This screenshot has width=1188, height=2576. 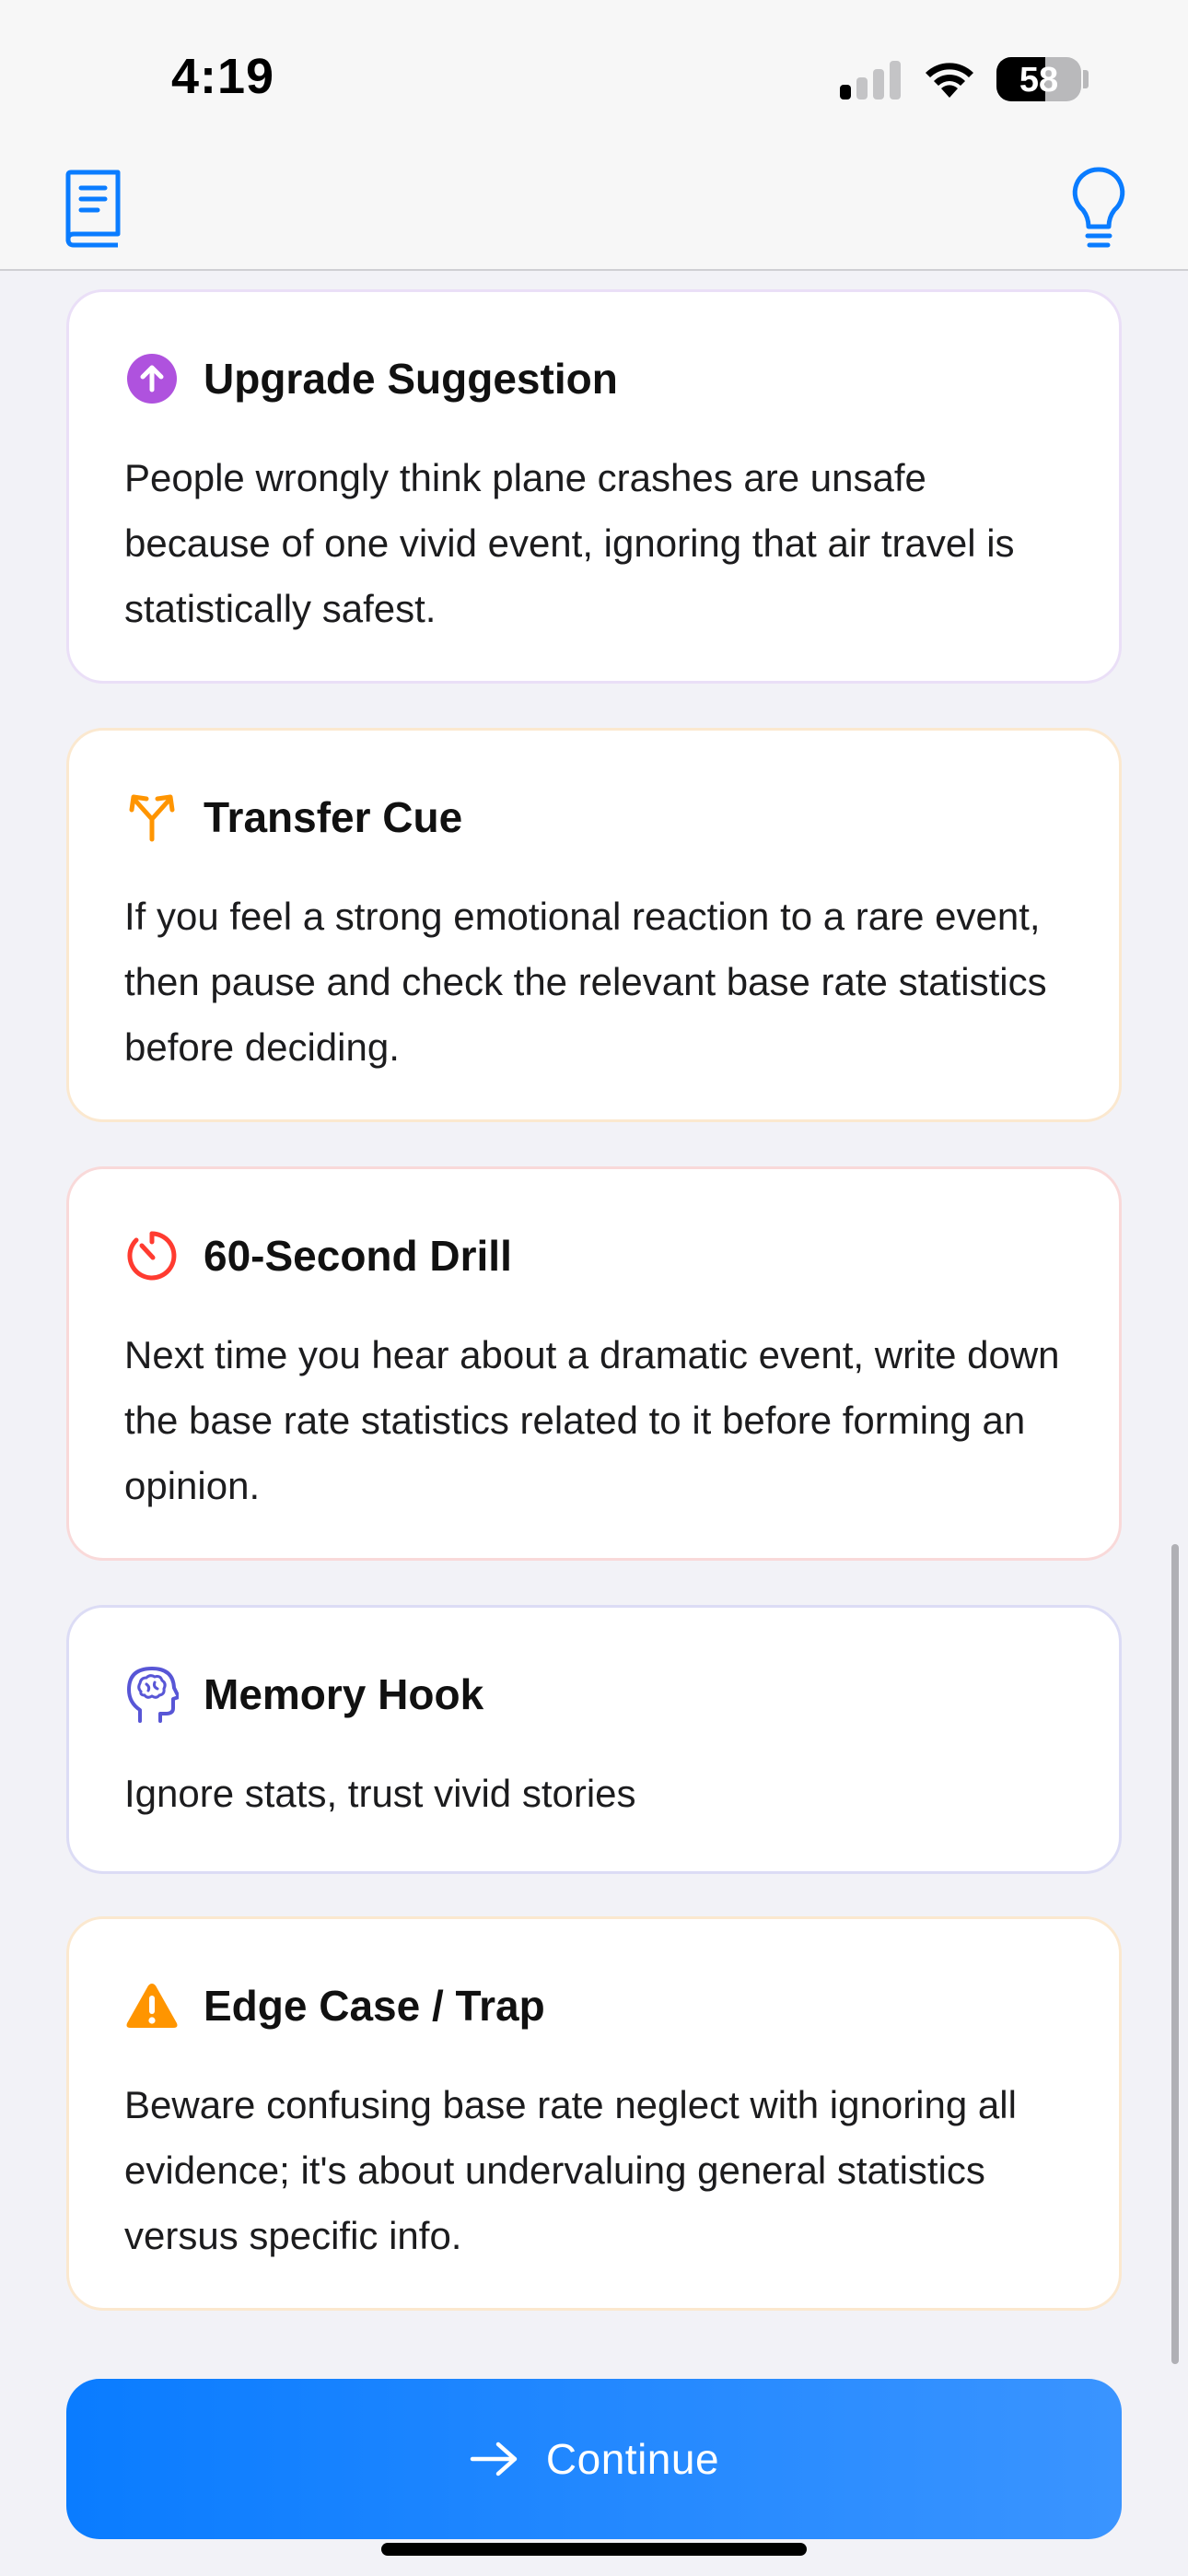 I want to click on timer-icon, so click(x=152, y=1255).